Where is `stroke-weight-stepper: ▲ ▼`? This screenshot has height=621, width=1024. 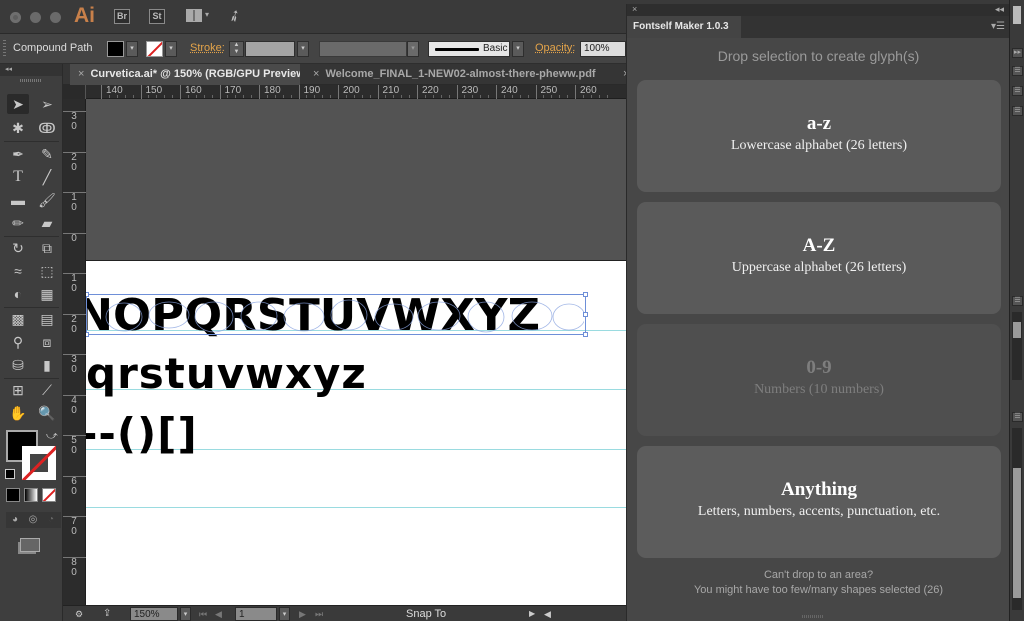
stroke-weight-stepper: ▲ ▼ is located at coordinates (236, 49).